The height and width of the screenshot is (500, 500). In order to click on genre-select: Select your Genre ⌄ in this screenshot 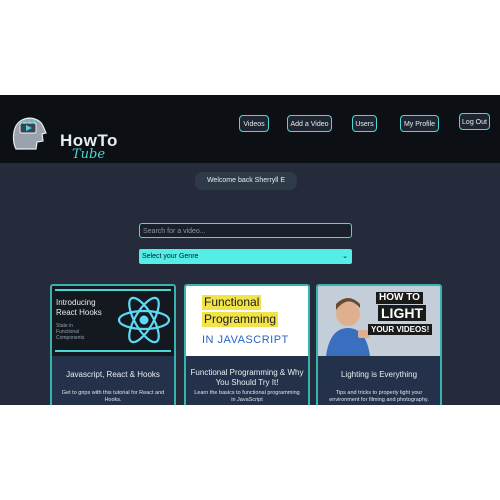, I will do `click(245, 256)`.